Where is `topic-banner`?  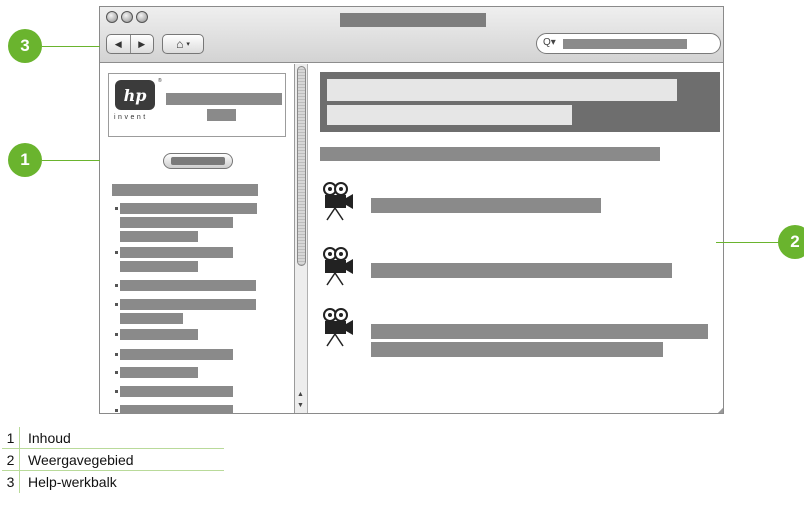 topic-banner is located at coordinates (520, 102).